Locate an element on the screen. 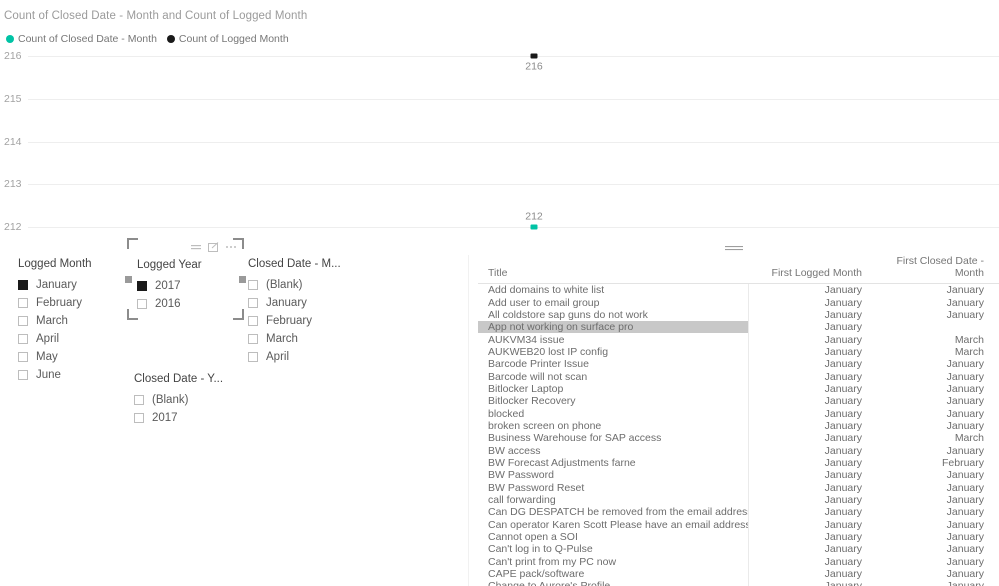 The width and height of the screenshot is (999, 586). table-row: Can't print from my PC now January January is located at coordinates (738, 562).